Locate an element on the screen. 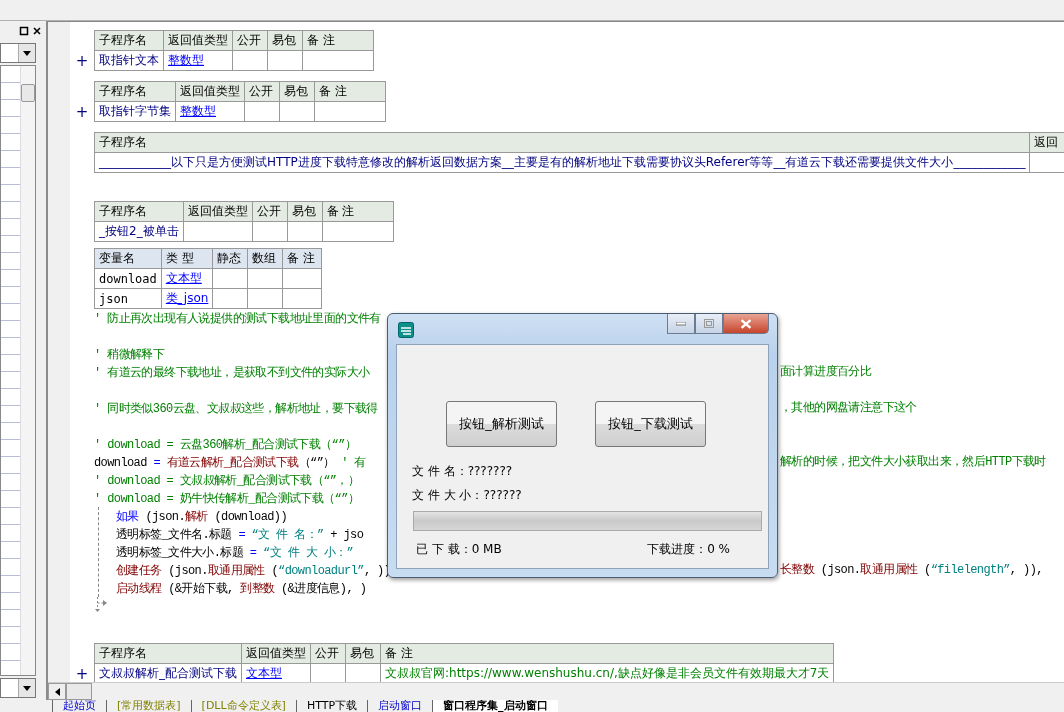 This screenshot has width=1064, height=712. code-line: ' download = 奶牛快传解析_配合测试下载（“”） is located at coordinates (227, 499).